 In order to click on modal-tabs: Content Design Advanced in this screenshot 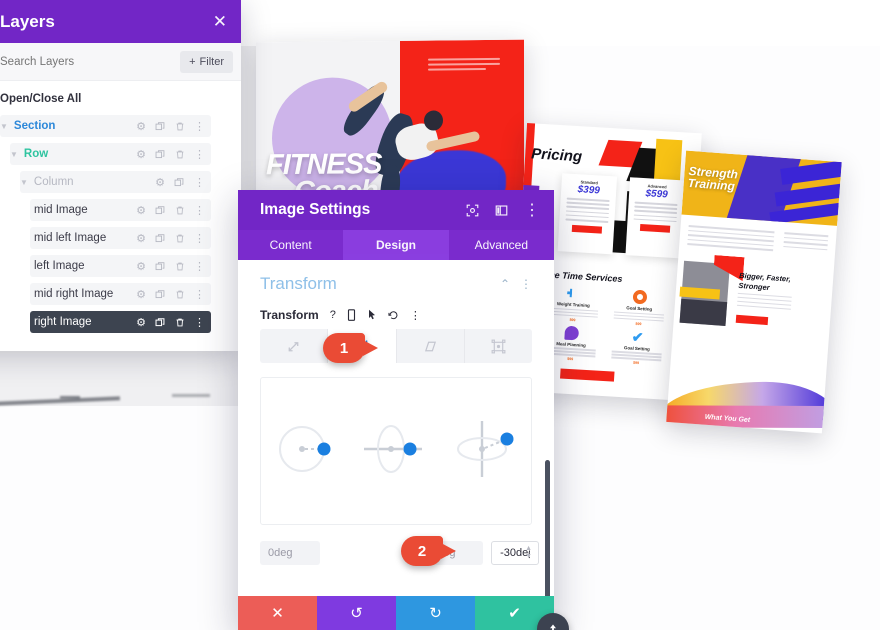, I will do `click(396, 245)`.